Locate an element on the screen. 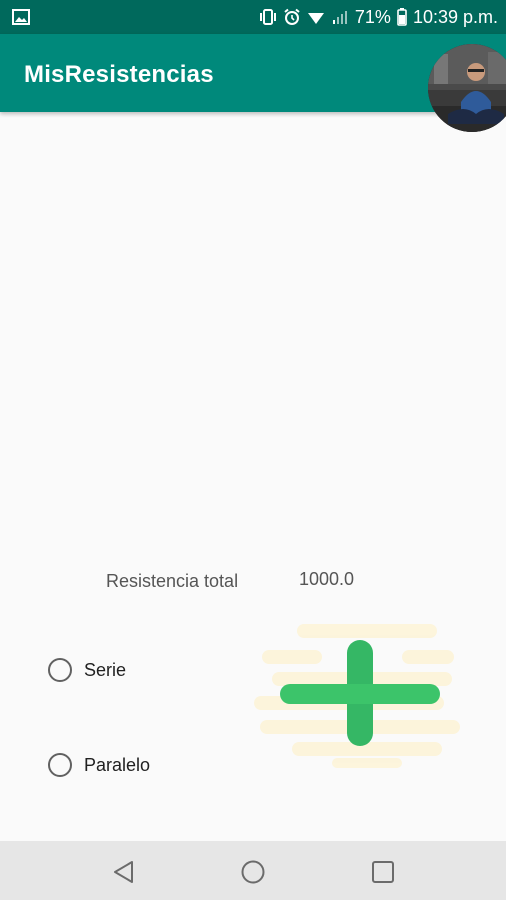  app-title: MisResistencias is located at coordinates (119, 74).